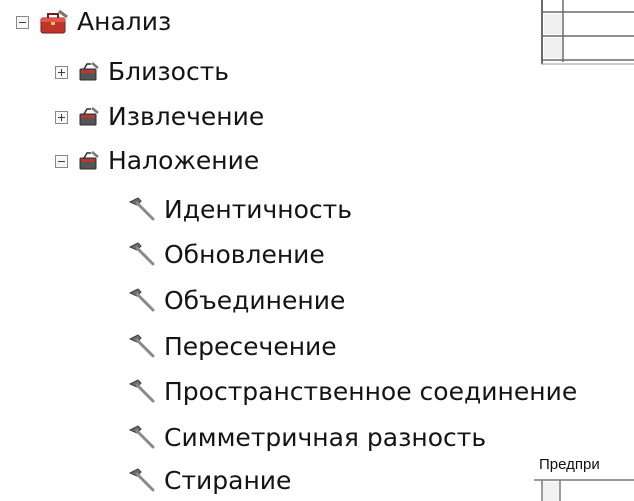  I want to click on tree-tool-union: Объединение, so click(236, 301).